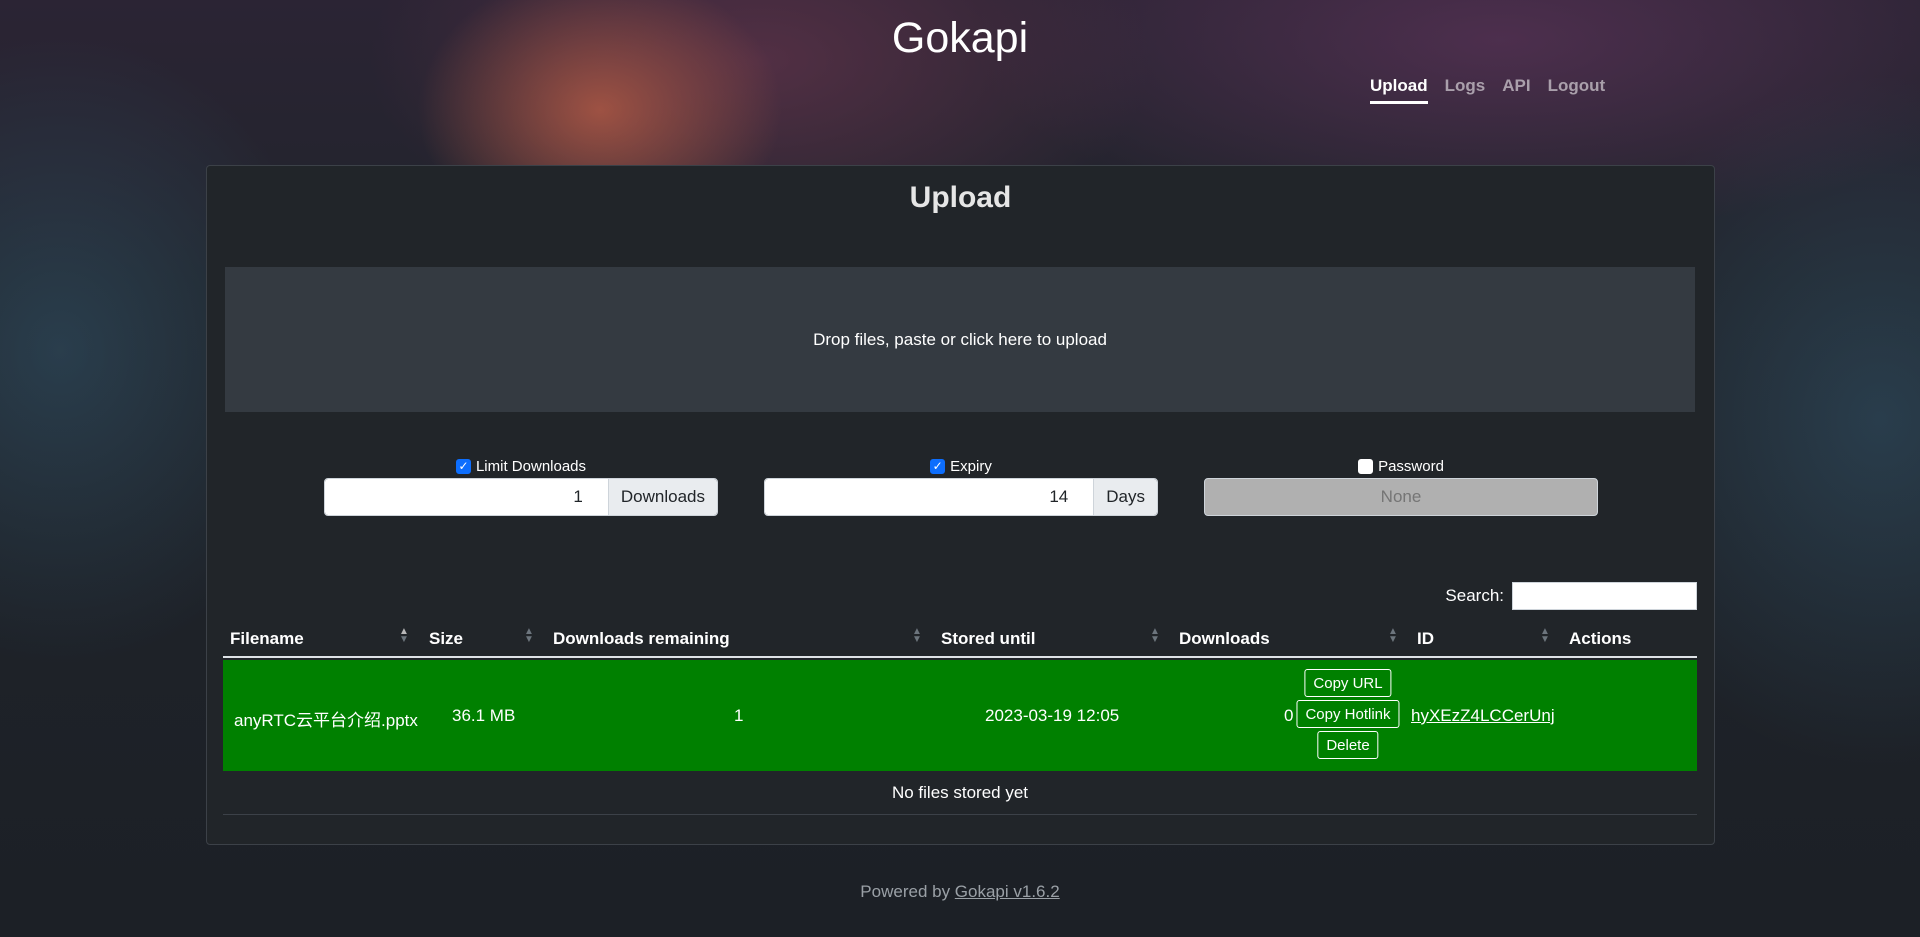  I want to click on password-checkbox, so click(1366, 466).